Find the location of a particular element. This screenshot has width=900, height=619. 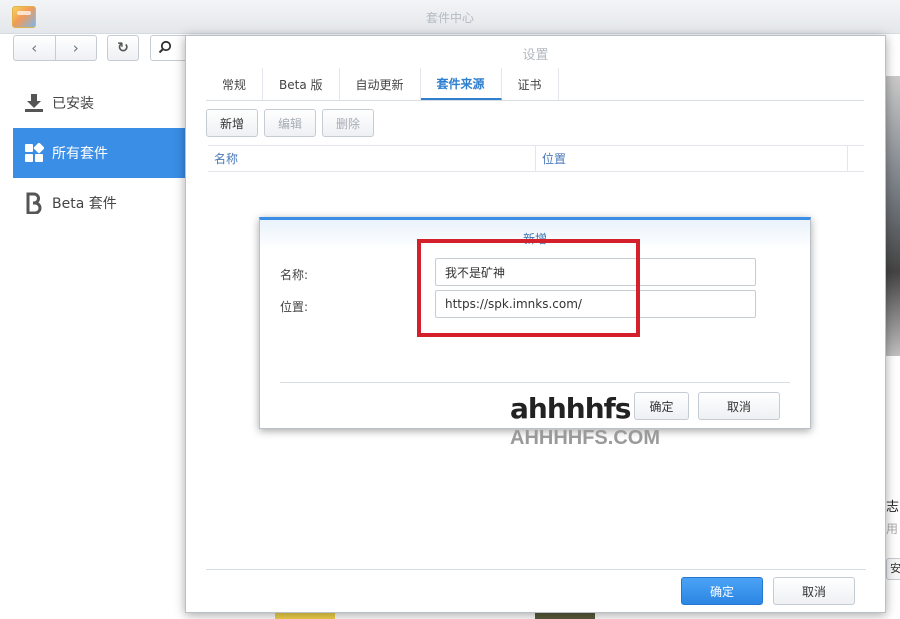

forward-button: › is located at coordinates (75, 48).